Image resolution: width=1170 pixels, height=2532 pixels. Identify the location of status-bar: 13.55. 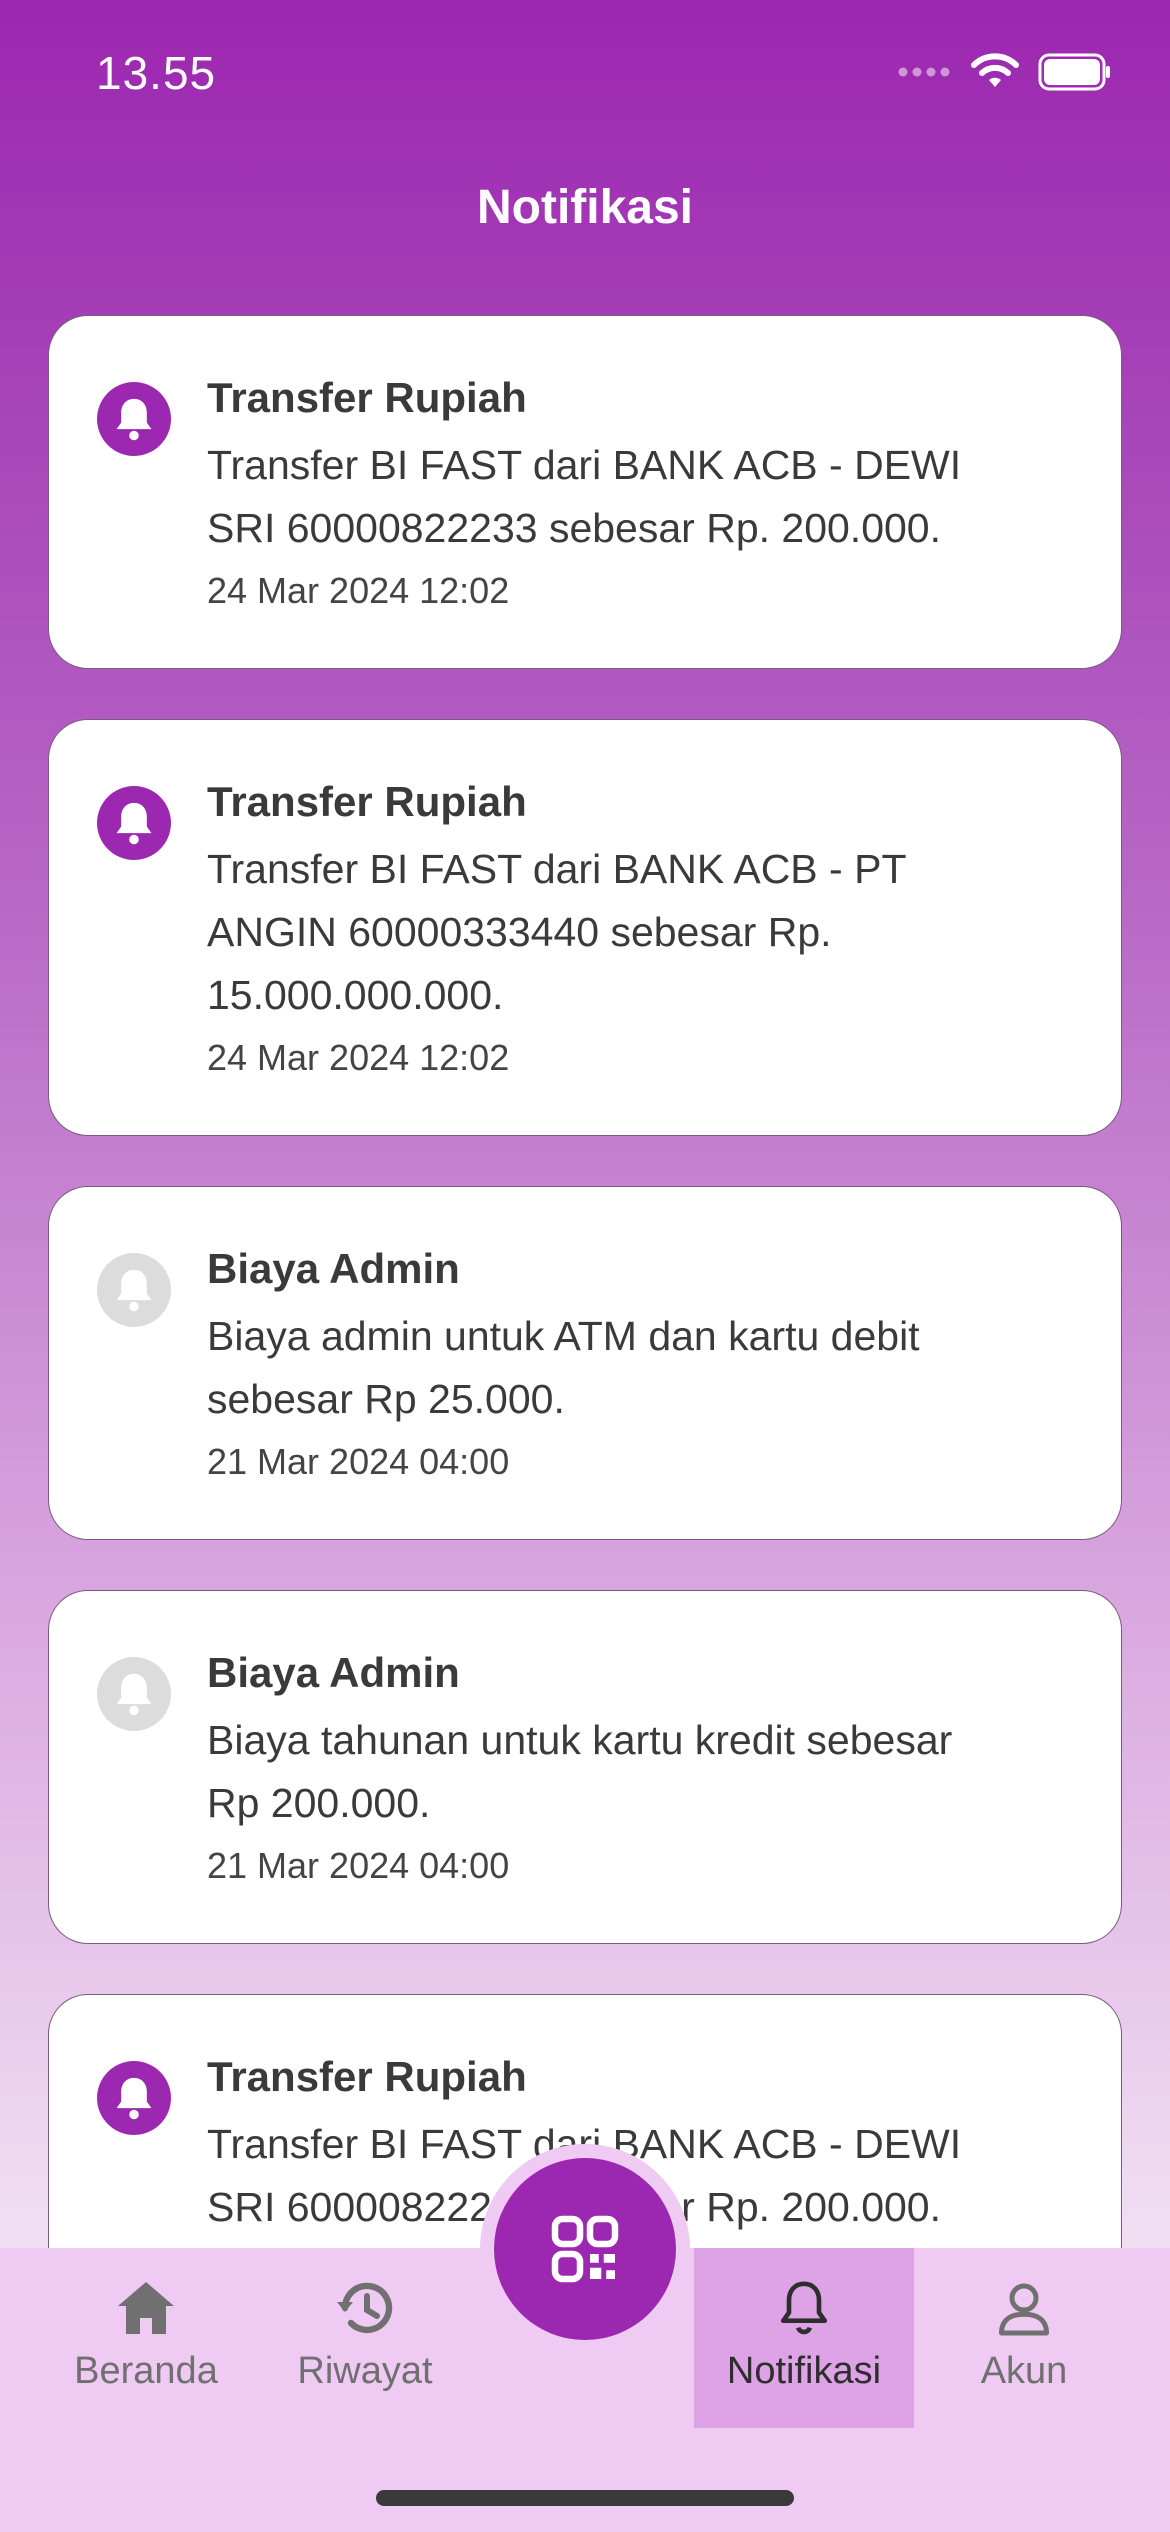
(585, 75).